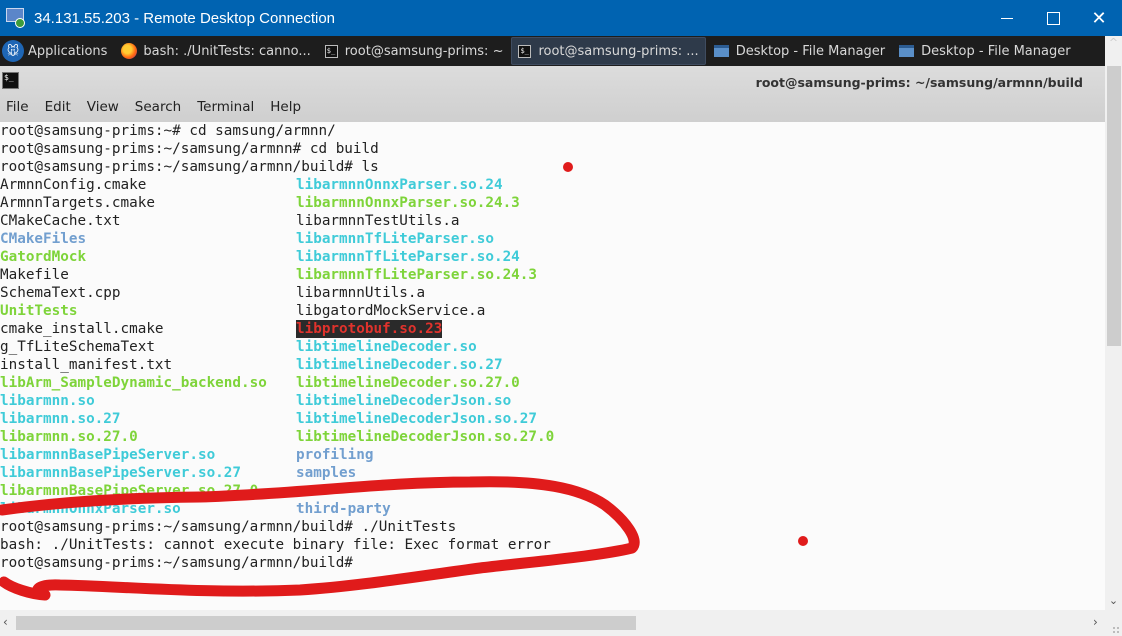 The width and height of the screenshot is (1122, 636). What do you see at coordinates (17, 18) in the screenshot?
I see `remote-desktop-icon` at bounding box center [17, 18].